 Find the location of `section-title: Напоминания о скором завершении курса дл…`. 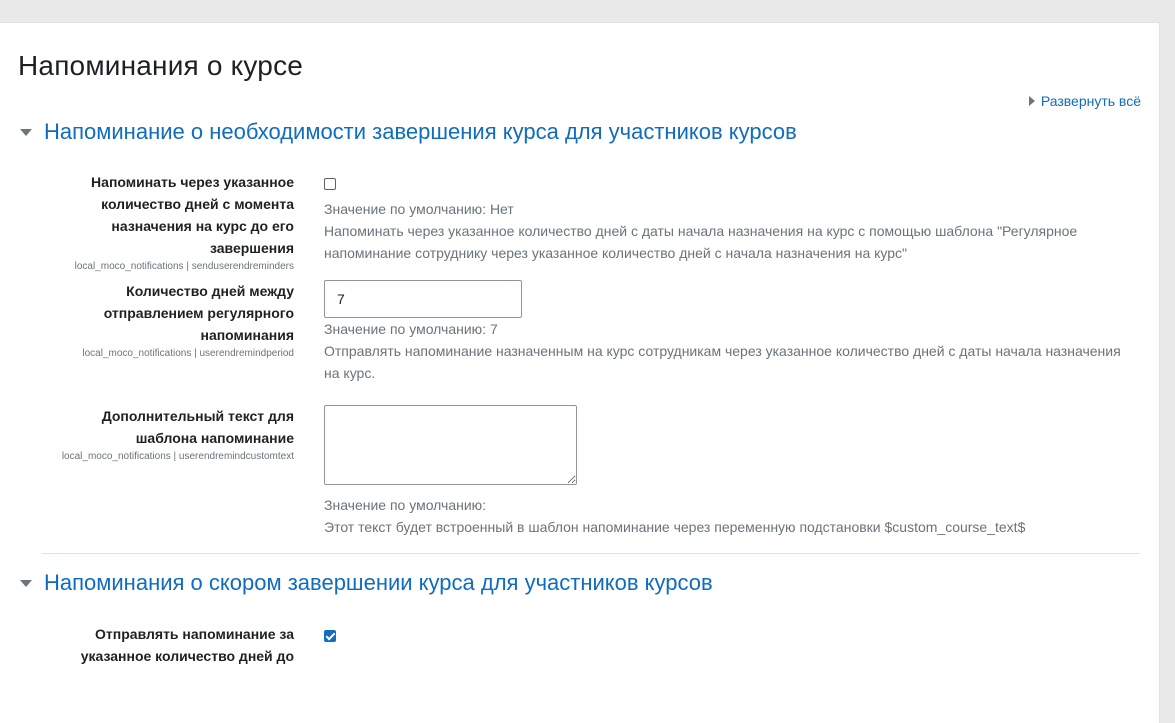

section-title: Напоминания о скором завершении курса дл… is located at coordinates (378, 582).